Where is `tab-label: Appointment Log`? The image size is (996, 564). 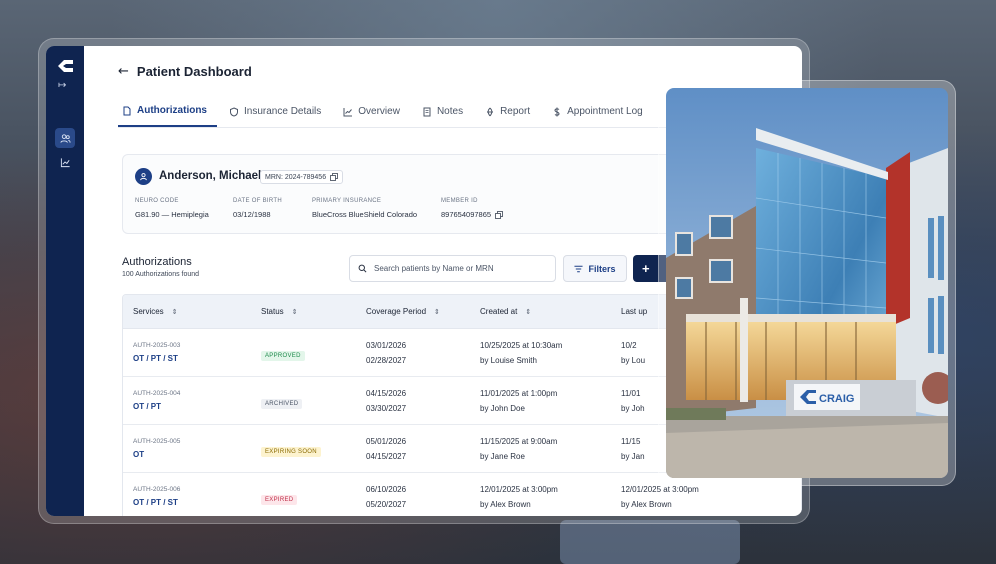 tab-label: Appointment Log is located at coordinates (605, 111).